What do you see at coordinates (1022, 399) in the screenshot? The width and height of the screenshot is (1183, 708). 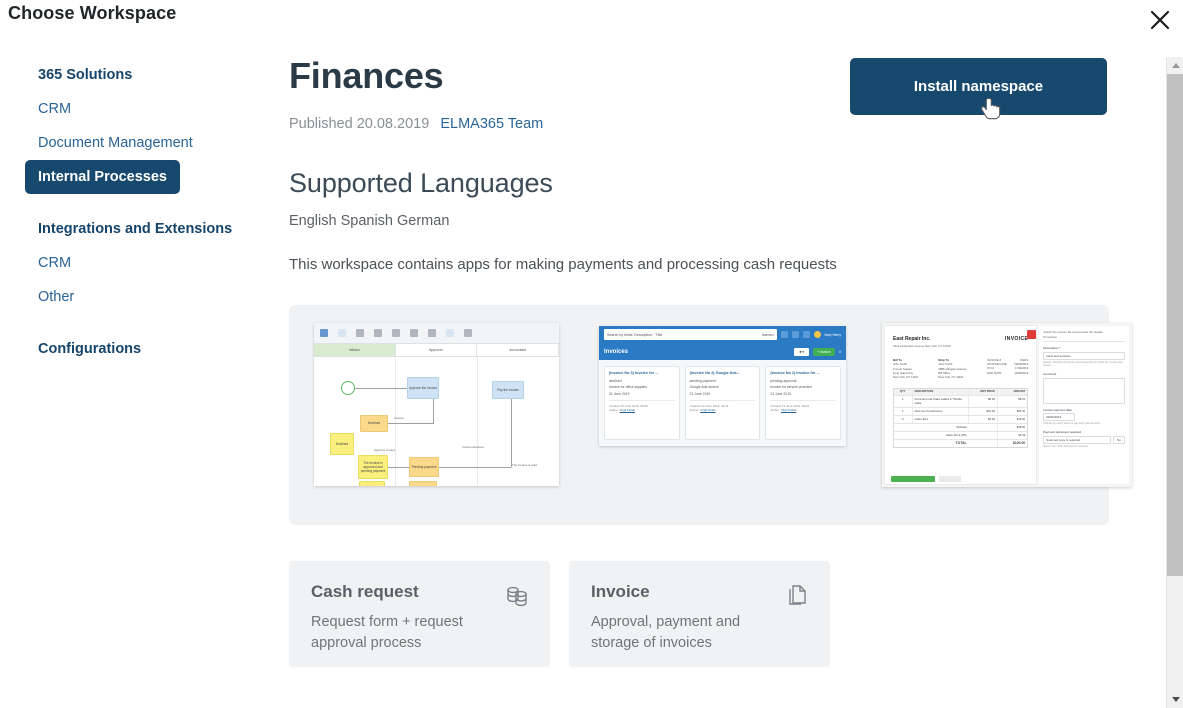 I see `cell-amount: $8.00` at bounding box center [1022, 399].